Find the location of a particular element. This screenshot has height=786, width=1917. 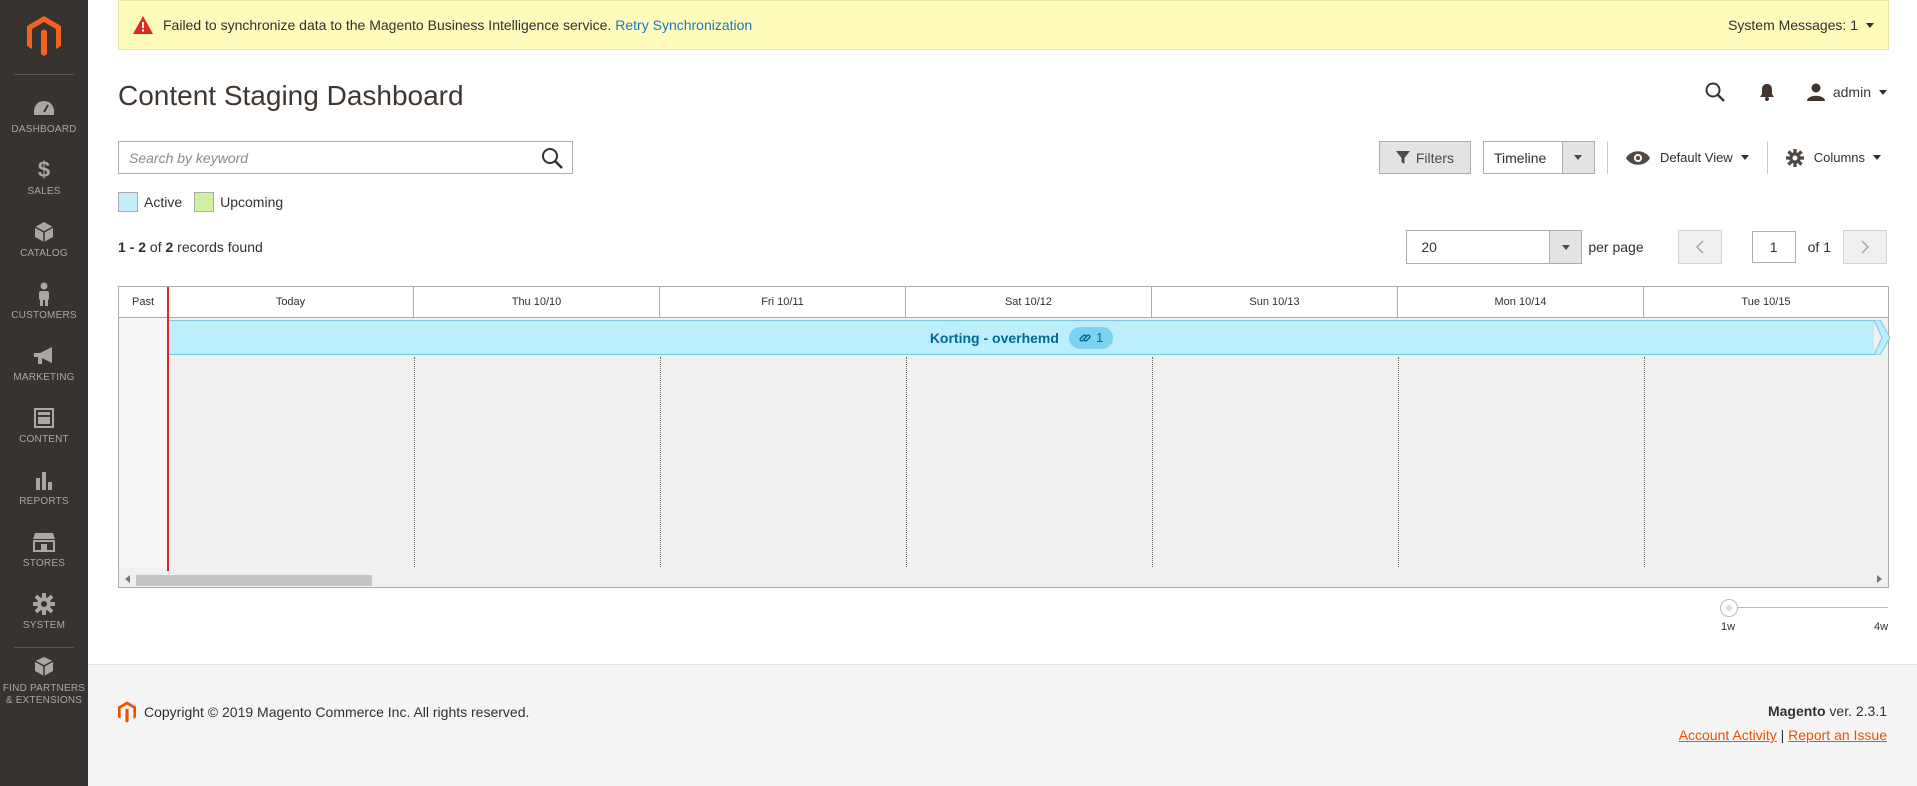

grid-toolbar: Filters Timeline Default View Columns is located at coordinates (1632, 157).